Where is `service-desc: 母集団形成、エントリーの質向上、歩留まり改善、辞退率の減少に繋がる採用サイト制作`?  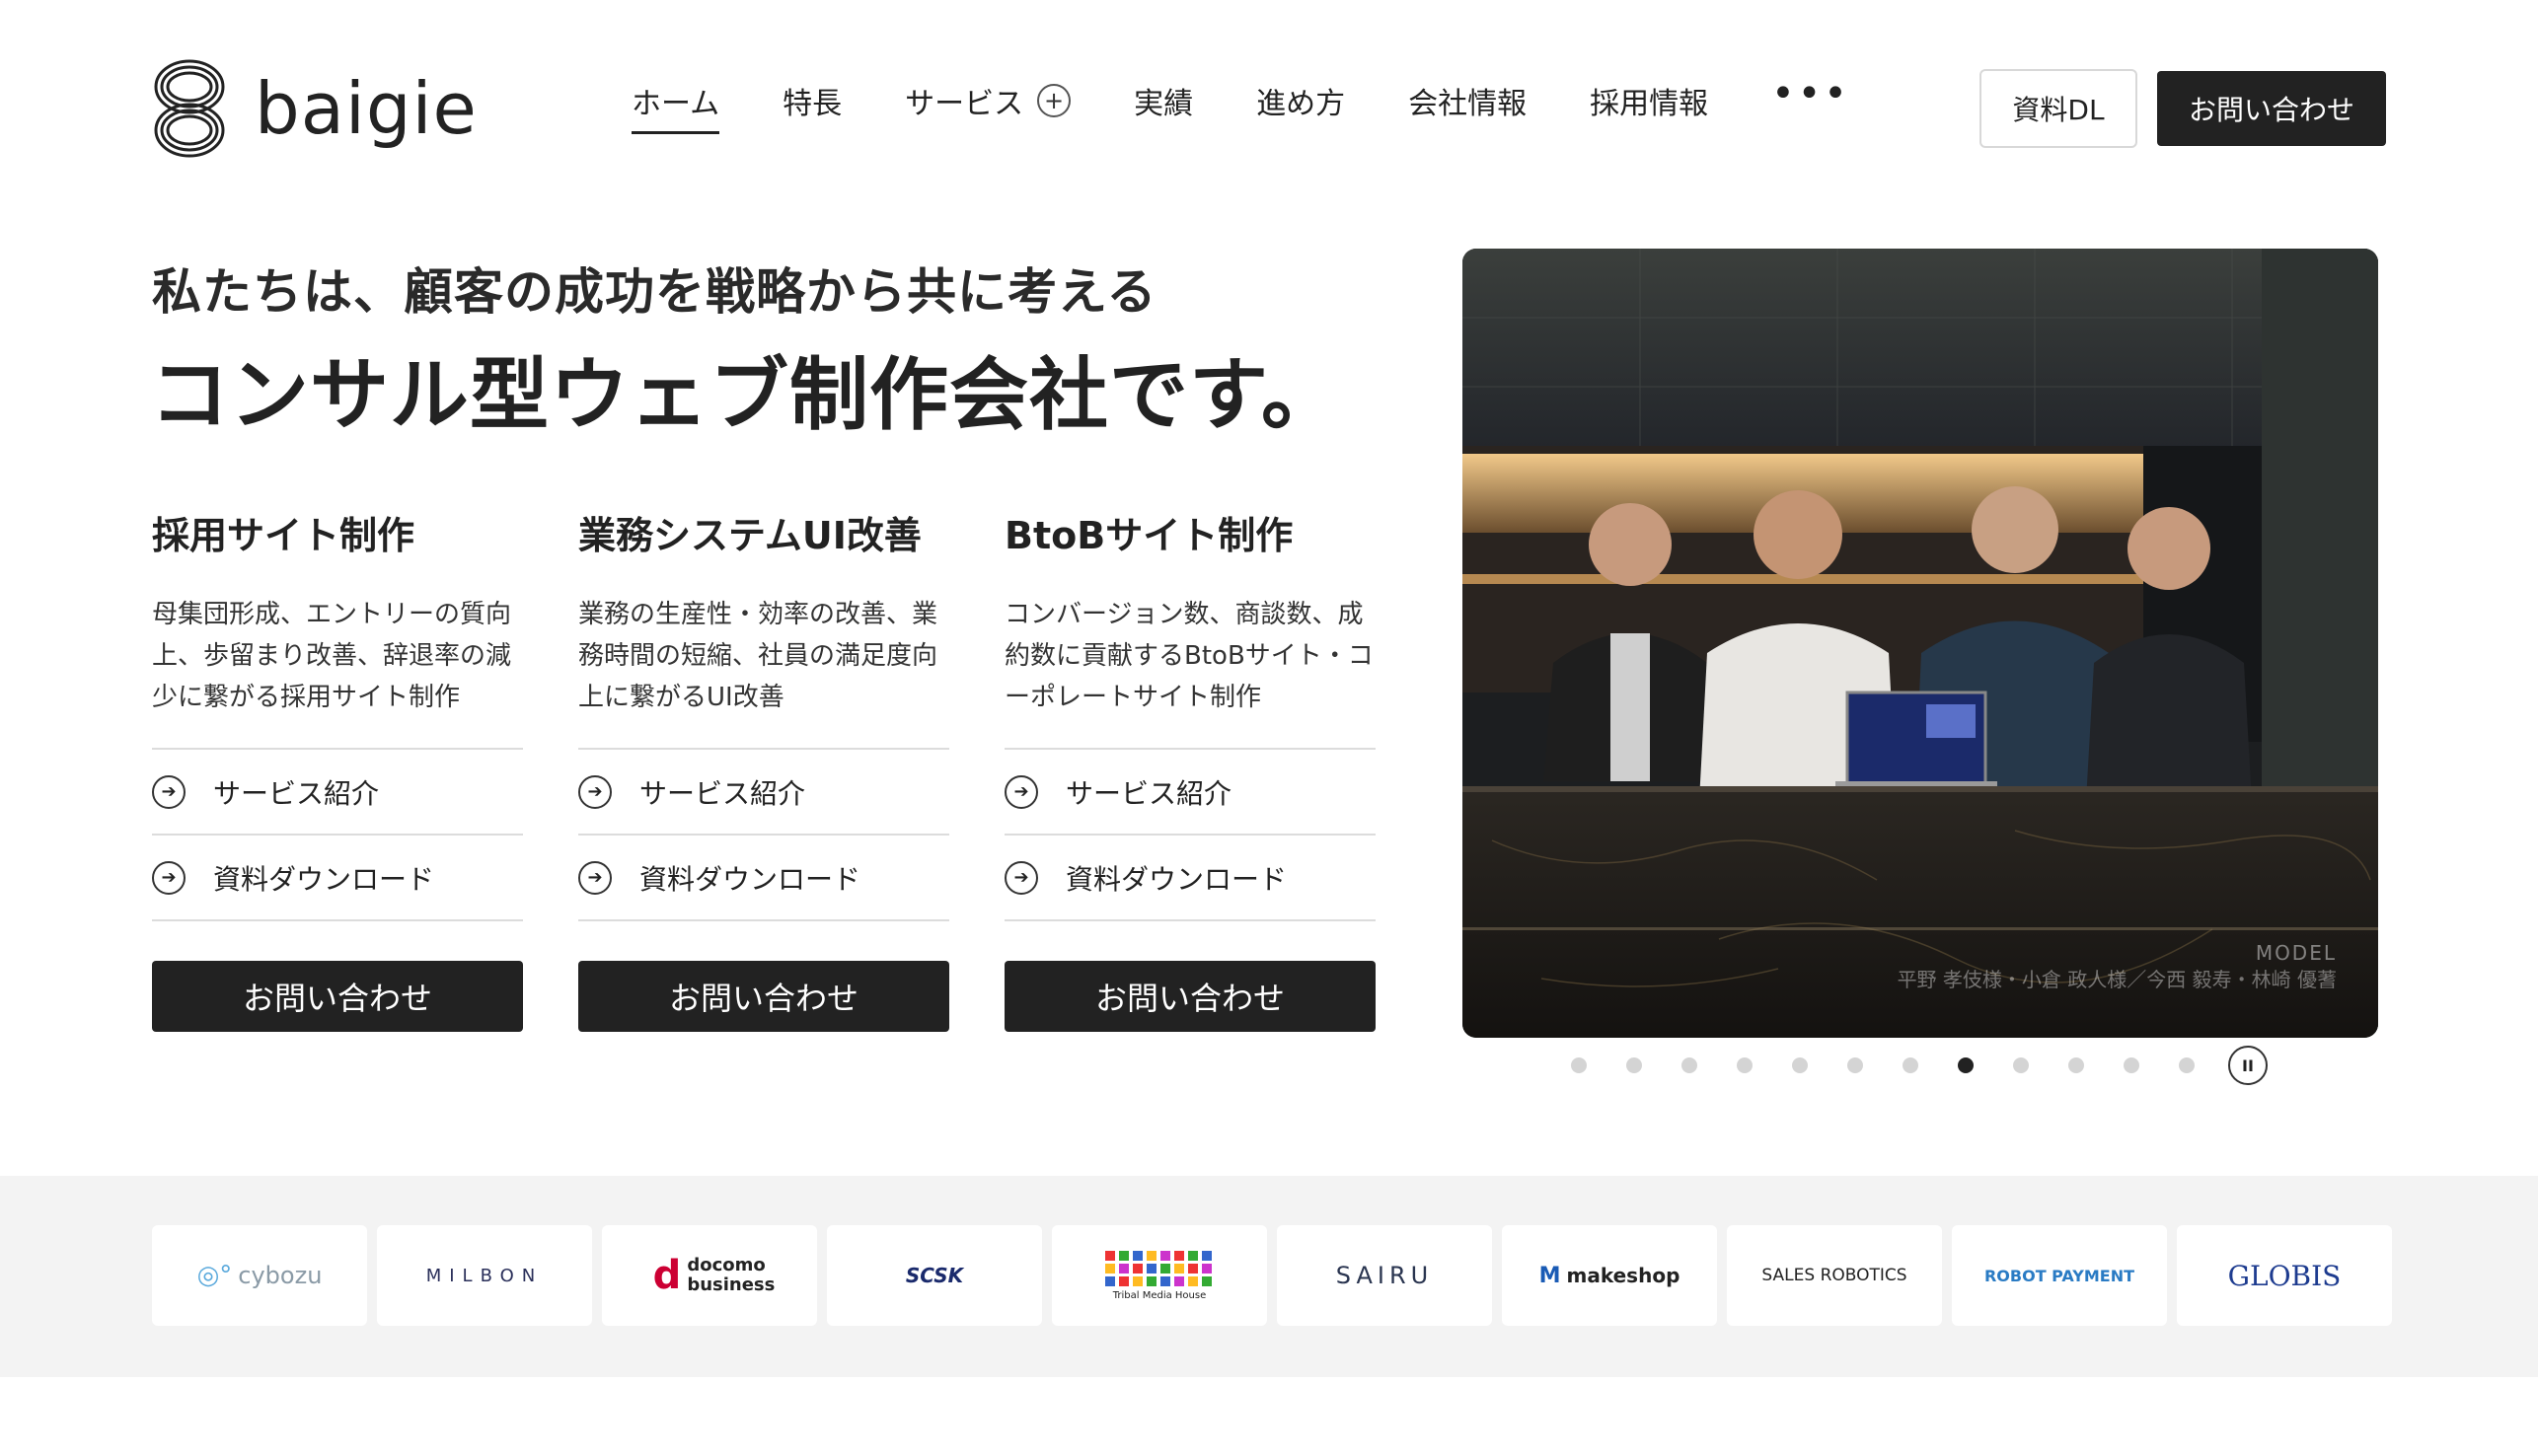 service-desc: 母集団形成、エントリーの質向上、歩留まり改善、辞退率の減少に繋がる採用サイト制作 is located at coordinates (332, 656).